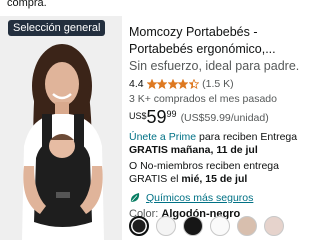 This screenshot has height=250, width=320. I want to click on prime-delivery-date: GRATIS mañana, 11 de jul, so click(193, 150).